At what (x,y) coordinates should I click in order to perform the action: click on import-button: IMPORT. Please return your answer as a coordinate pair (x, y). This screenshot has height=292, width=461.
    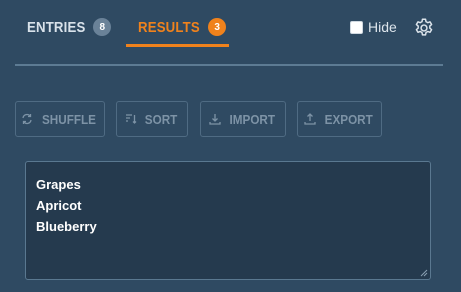
    Looking at the image, I should click on (243, 119).